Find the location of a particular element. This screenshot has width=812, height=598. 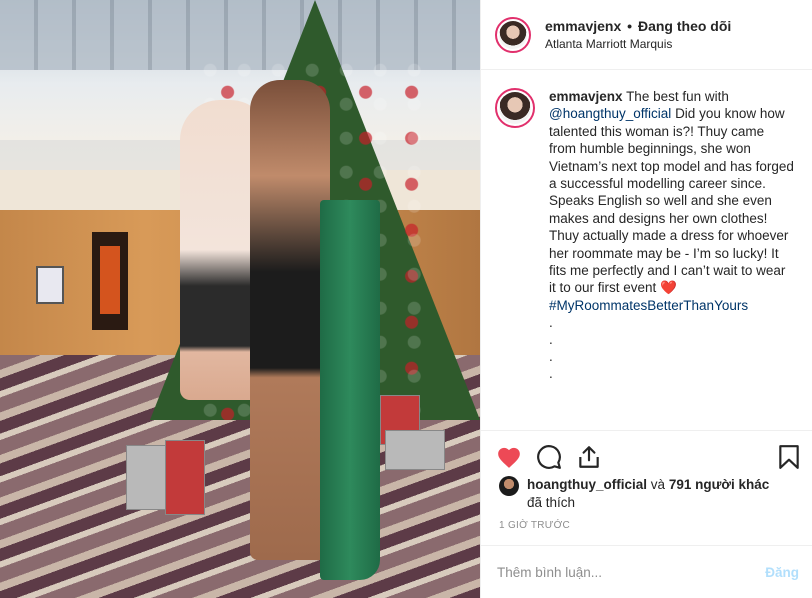

author-avatar is located at coordinates (513, 34).